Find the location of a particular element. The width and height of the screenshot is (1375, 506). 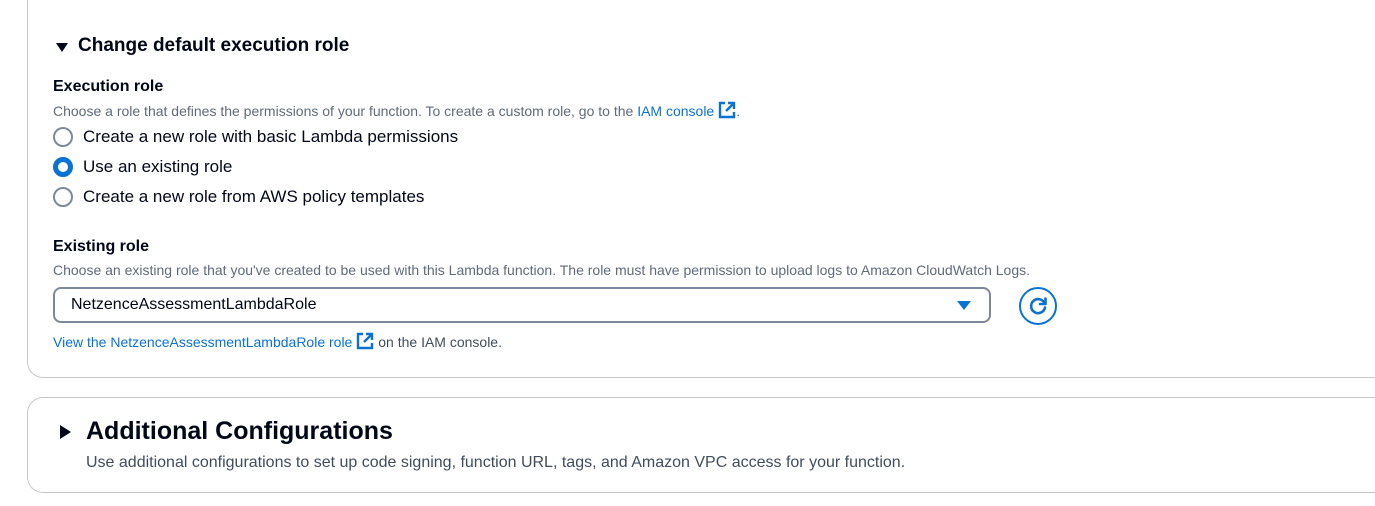

existing-role-select: NetzenceAssessmentLambdaRole is located at coordinates (522, 305).